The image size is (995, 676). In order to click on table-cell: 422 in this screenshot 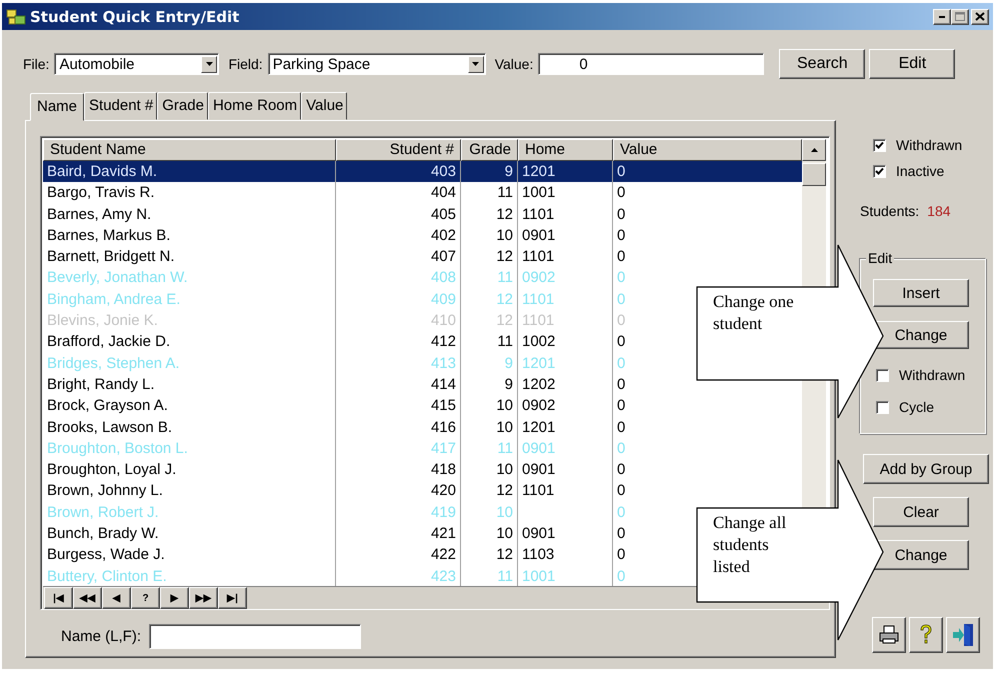, I will do `click(443, 555)`.